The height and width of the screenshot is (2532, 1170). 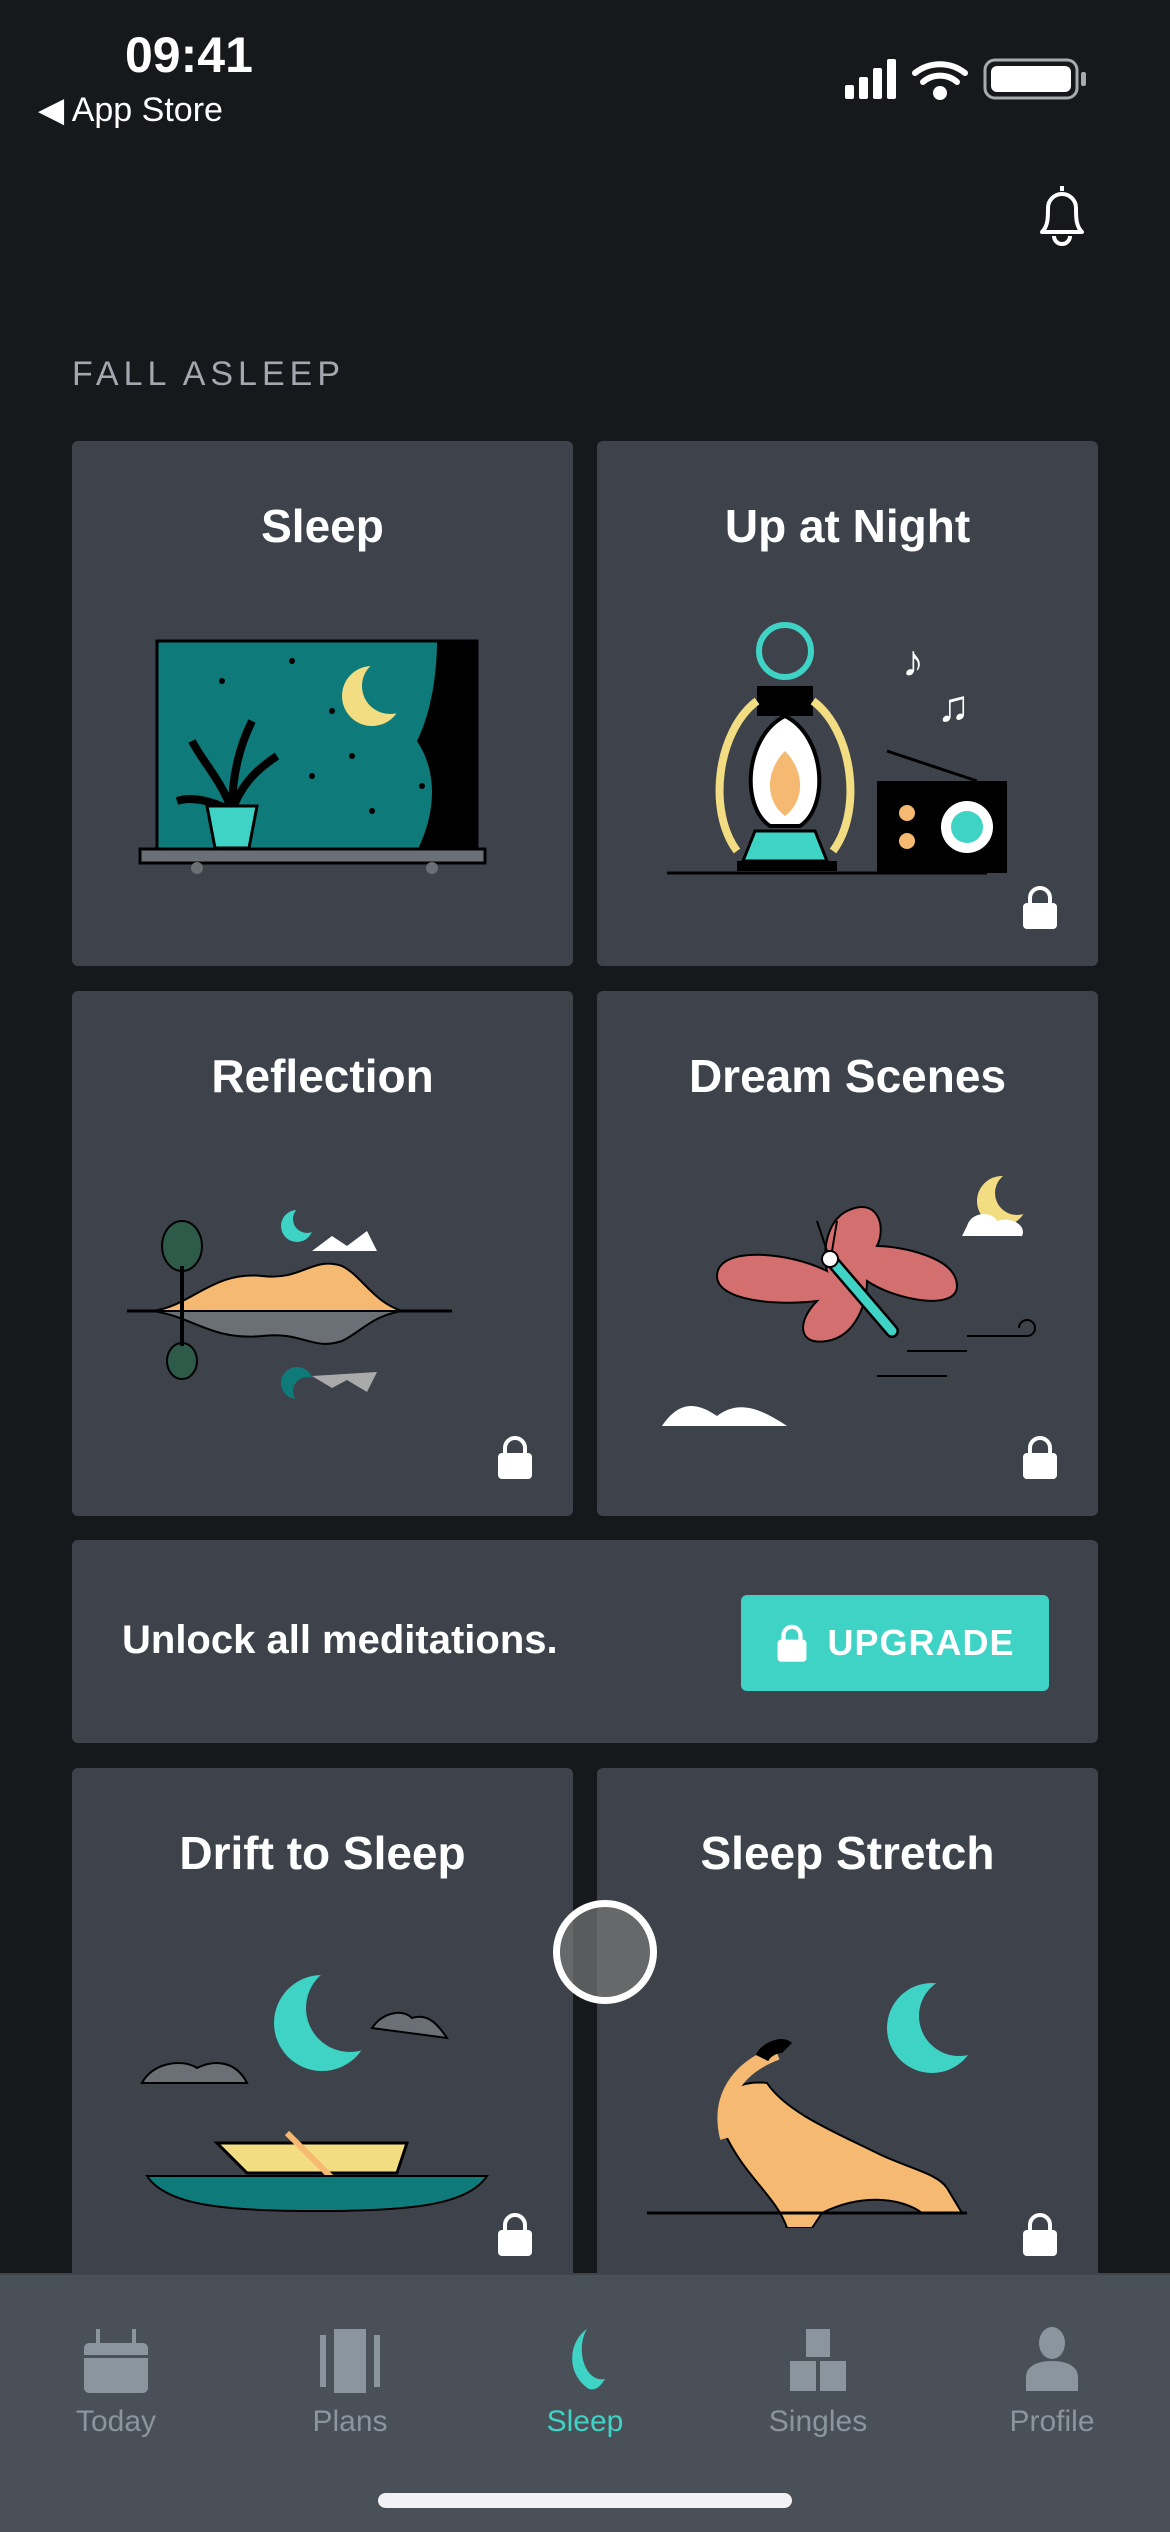 What do you see at coordinates (585, 2500) in the screenshot?
I see `home-indicator` at bounding box center [585, 2500].